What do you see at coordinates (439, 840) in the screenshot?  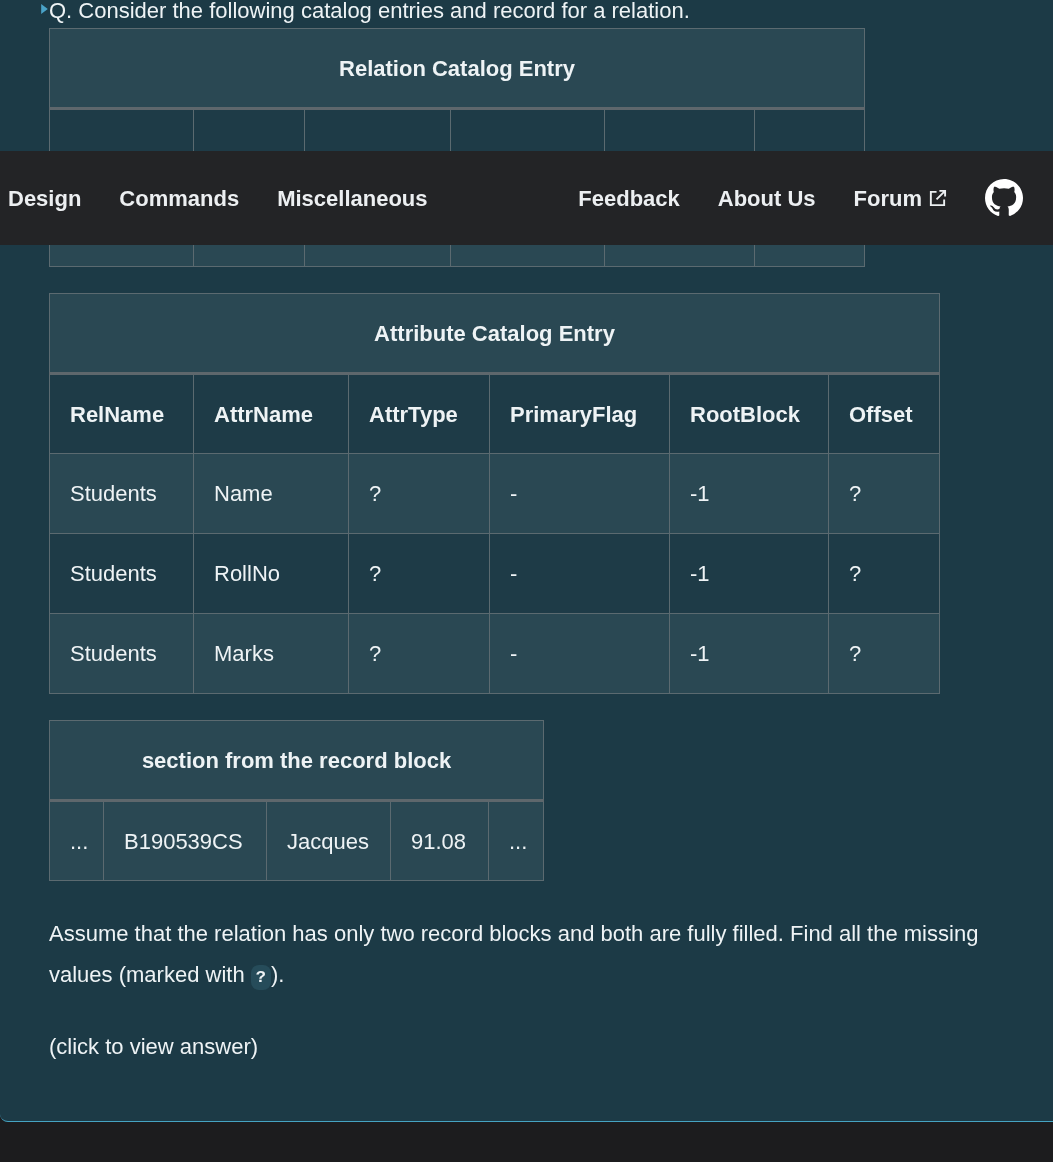 I see `table-cell: 91.08` at bounding box center [439, 840].